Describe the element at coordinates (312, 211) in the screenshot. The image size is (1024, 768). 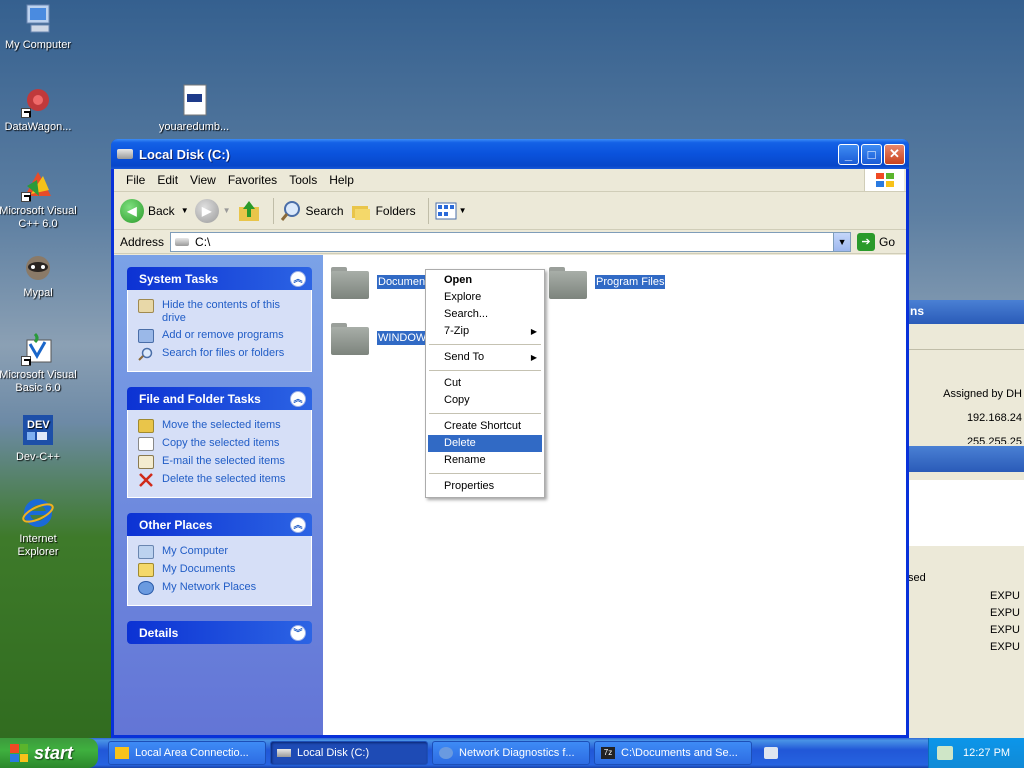
I see `search-button: Search` at that location.